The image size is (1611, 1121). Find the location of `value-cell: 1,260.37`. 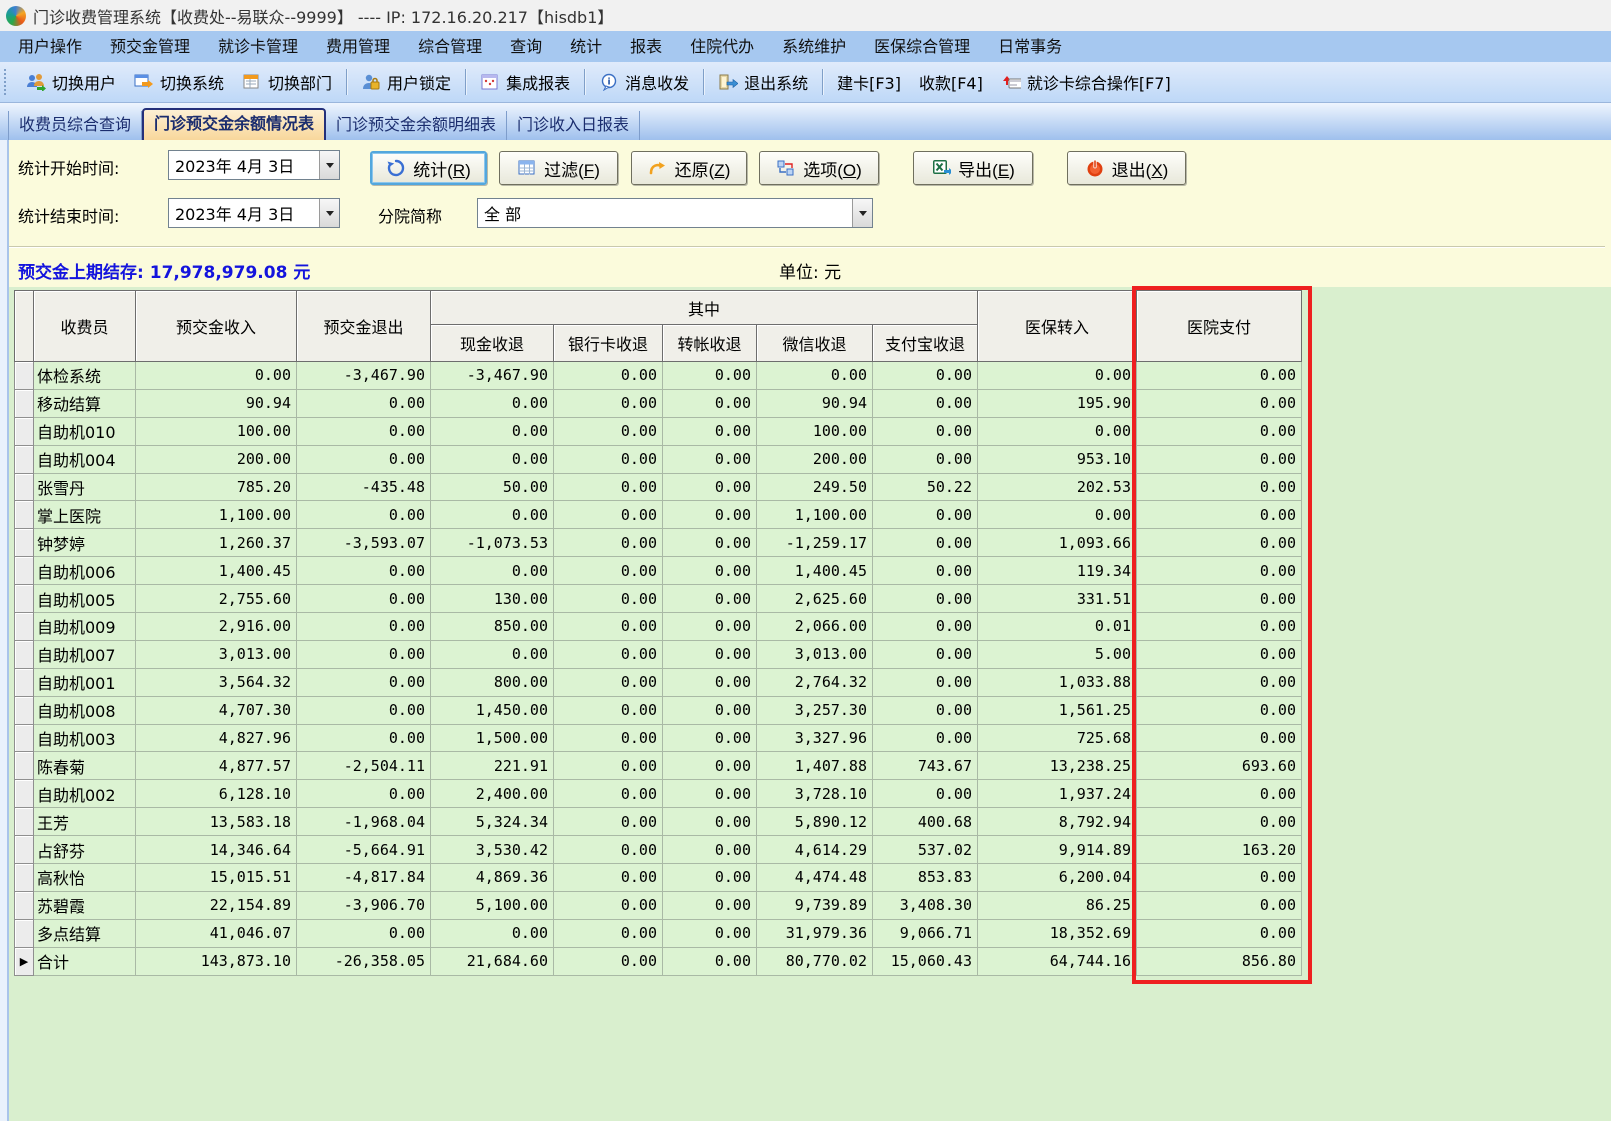

value-cell: 1,260.37 is located at coordinates (216, 543).